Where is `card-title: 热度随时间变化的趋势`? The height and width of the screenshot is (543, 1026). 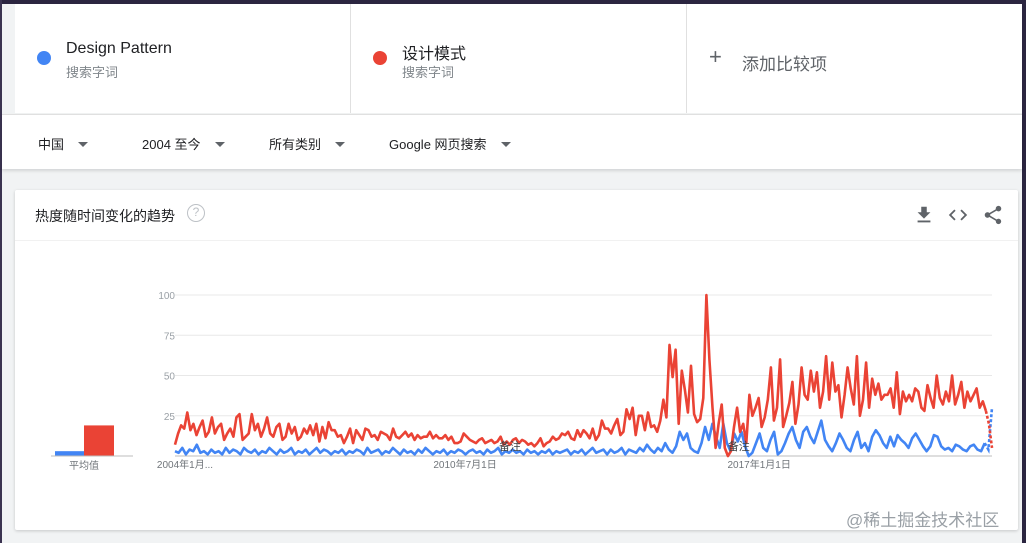
card-title: 热度随时间变化的趋势 is located at coordinates (105, 216).